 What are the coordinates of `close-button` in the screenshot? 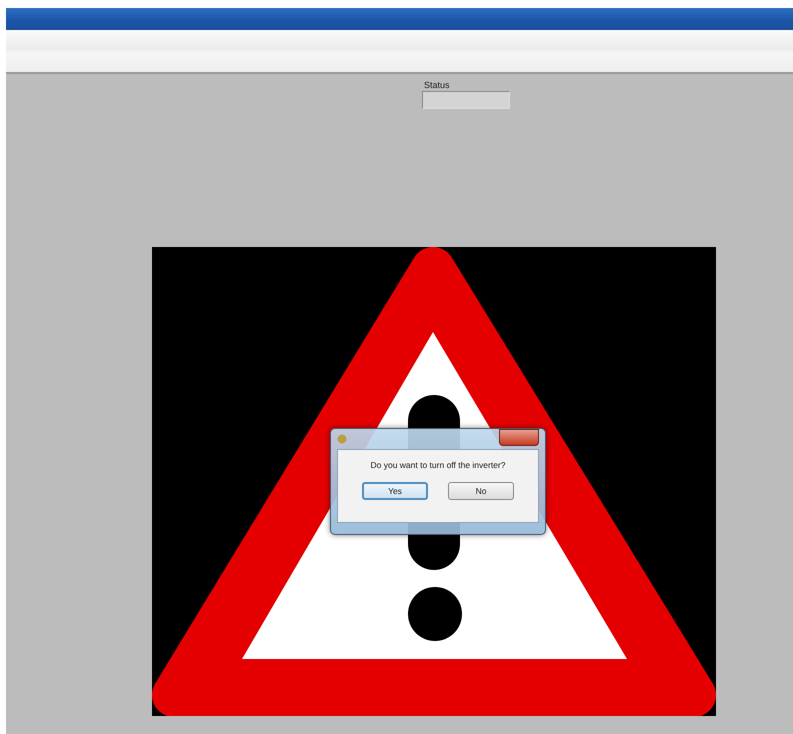 It's located at (519, 437).